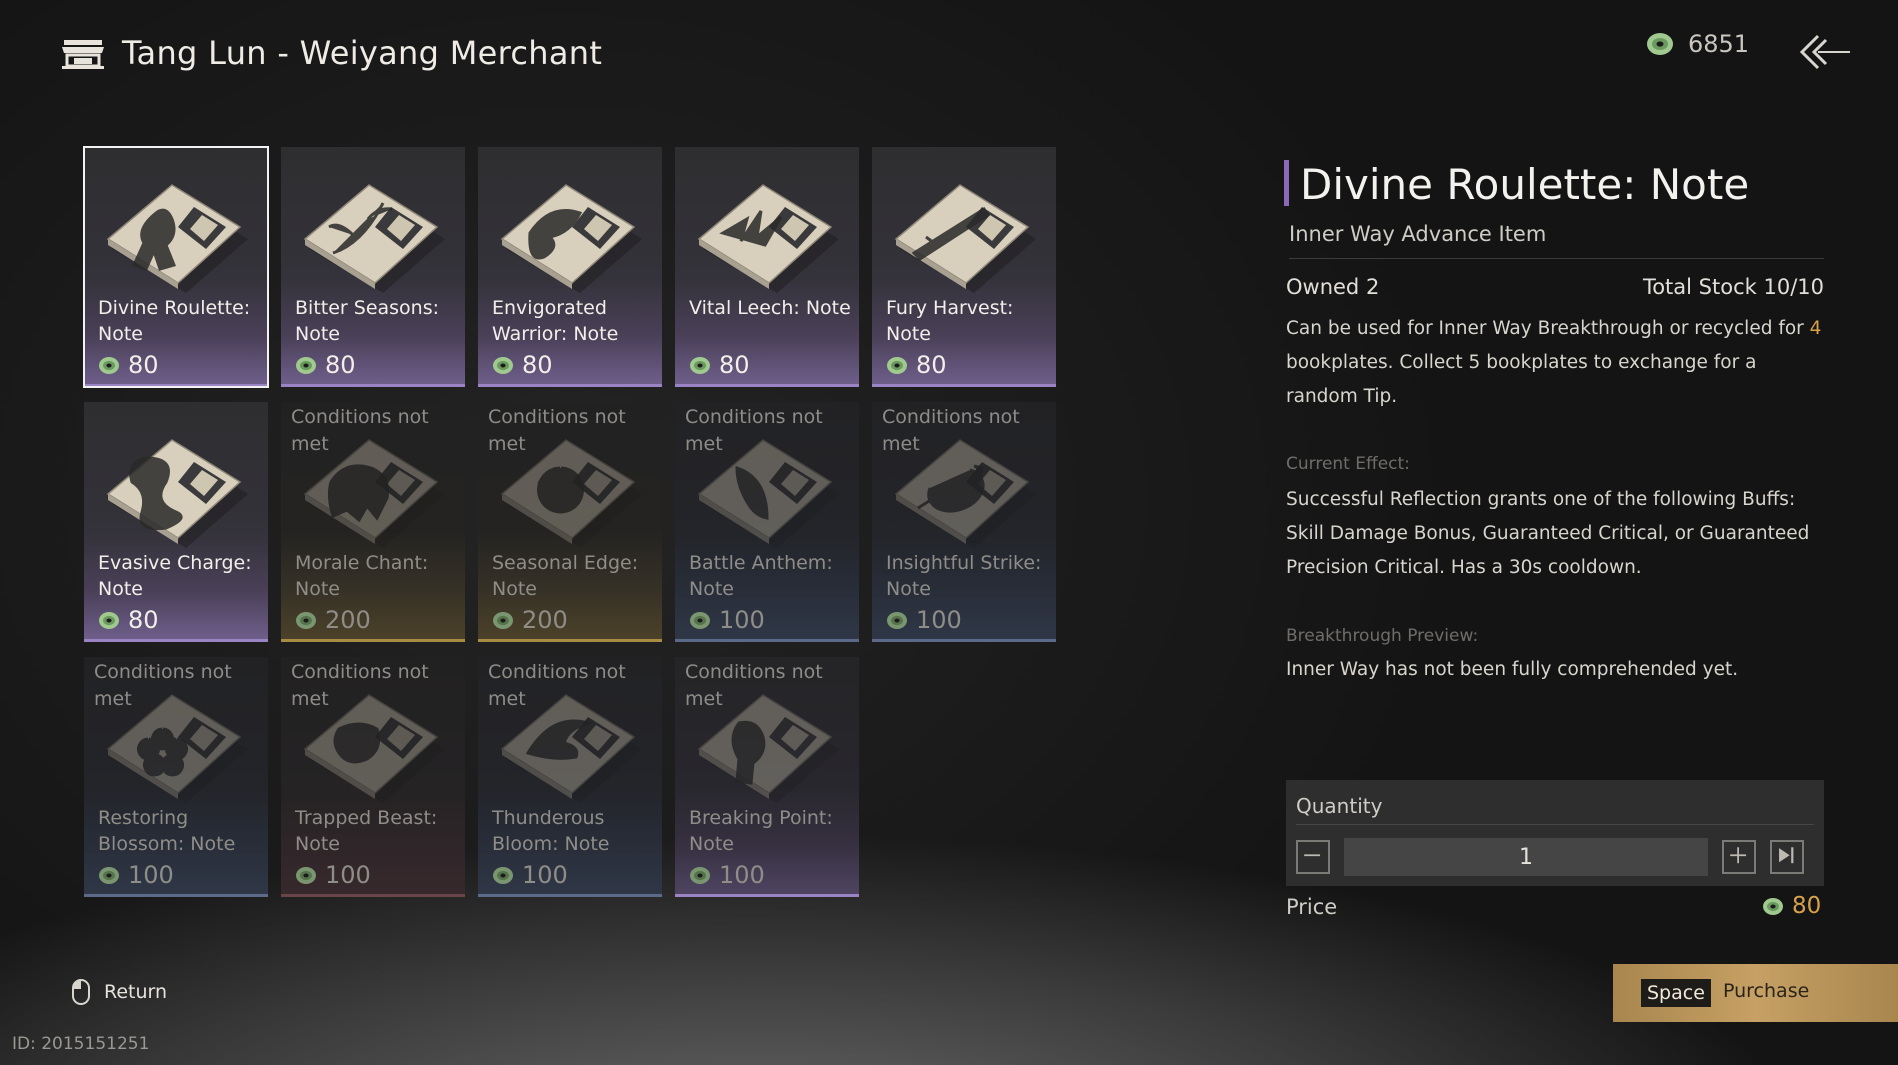  Describe the element at coordinates (362, 53) in the screenshot. I see `page-title: Tang Lun - Weiyang Merchant` at that location.